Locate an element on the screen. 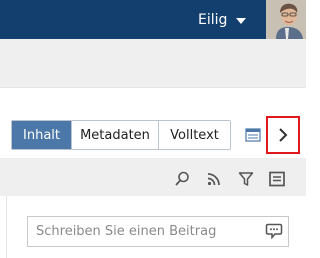 The height and width of the screenshot is (258, 320). speech-bubble-icon is located at coordinates (274, 231).